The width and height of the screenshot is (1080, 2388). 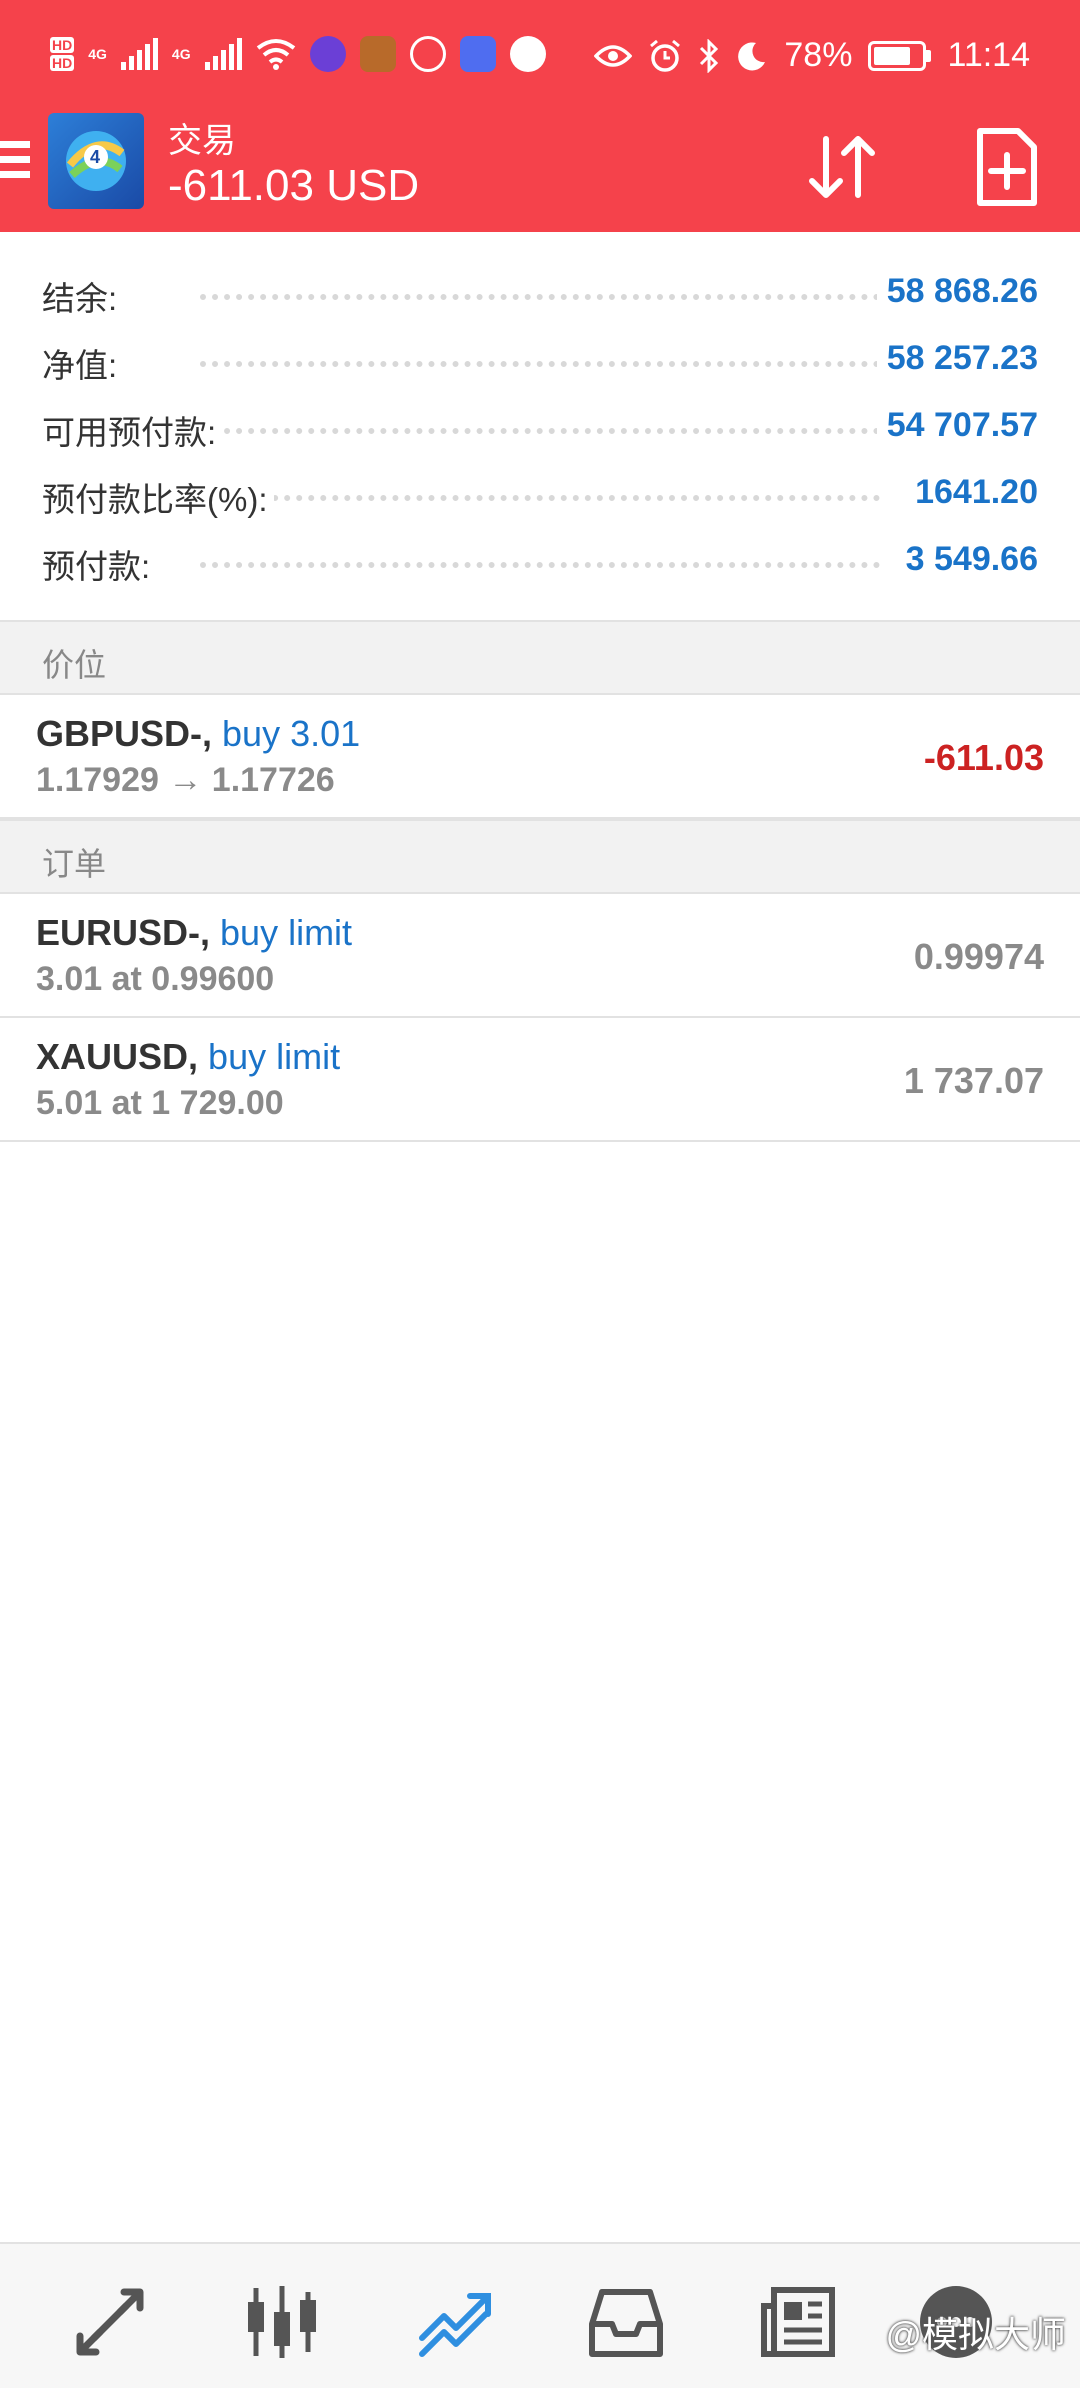 What do you see at coordinates (298, 54) in the screenshot?
I see `status-left: HD HD 4G 4G` at bounding box center [298, 54].